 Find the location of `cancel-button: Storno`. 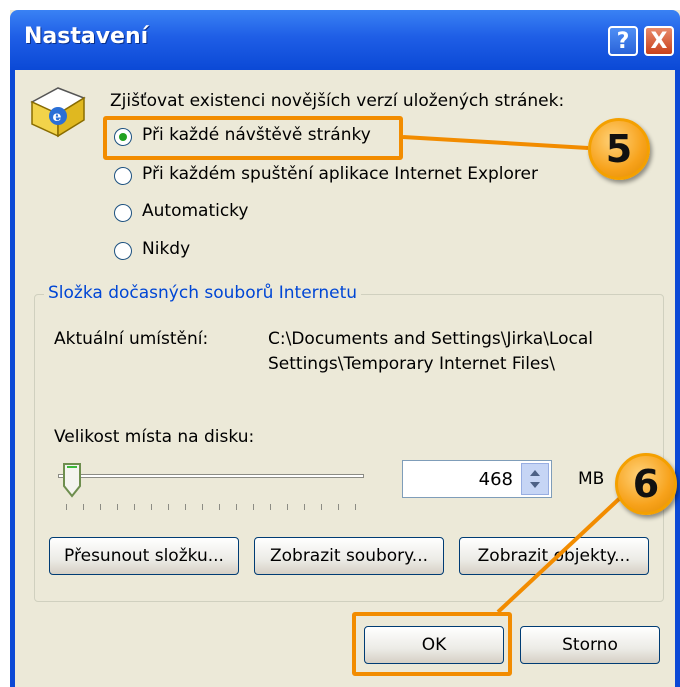

cancel-button: Storno is located at coordinates (590, 645).